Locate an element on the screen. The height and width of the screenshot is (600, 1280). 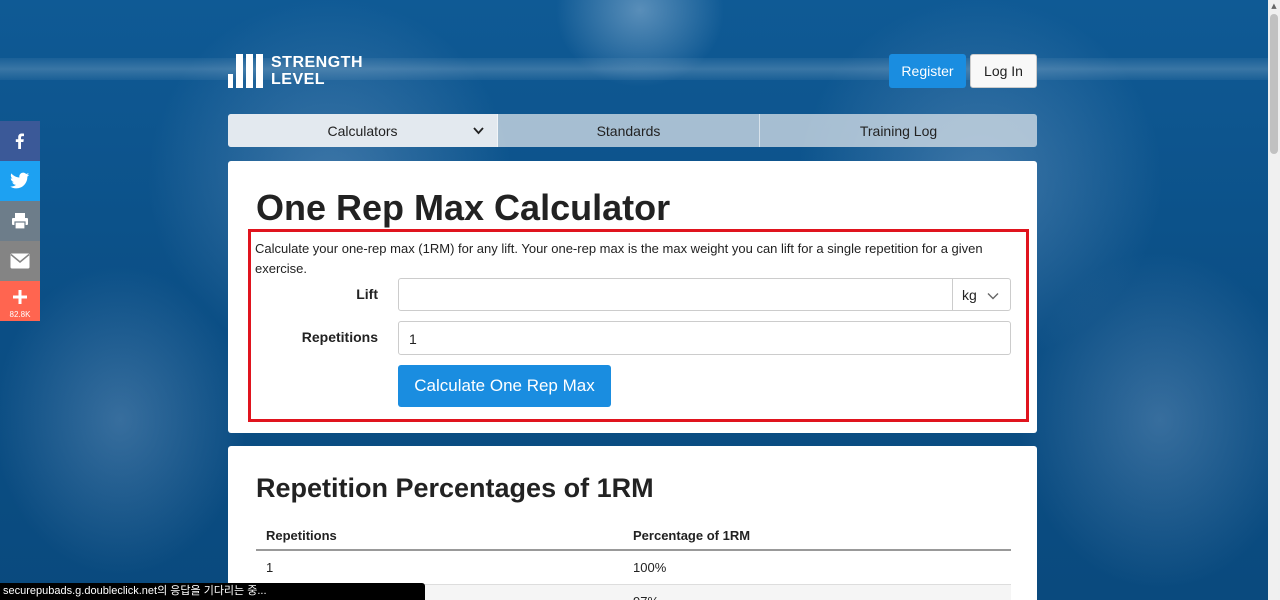
site-logo: STRENGTH LEVEL is located at coordinates (295, 71).